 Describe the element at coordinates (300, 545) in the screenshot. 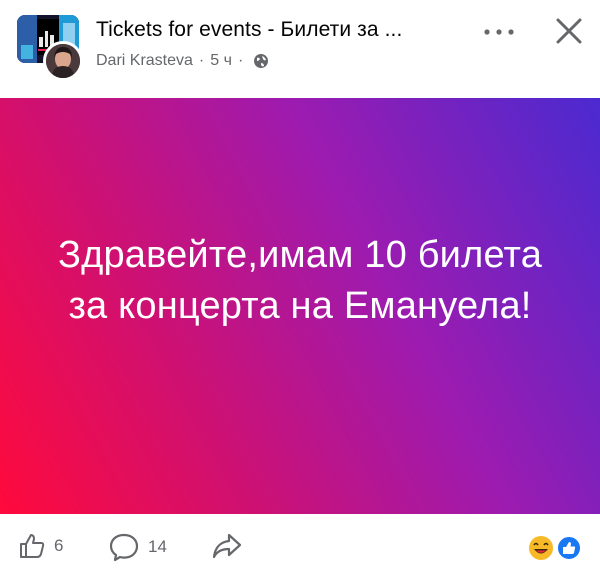

I see `post-footer` at that location.